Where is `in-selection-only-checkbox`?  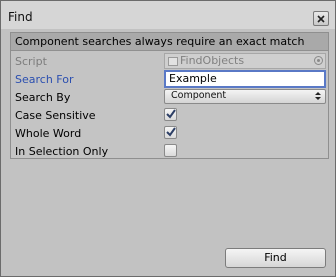 in-selection-only-checkbox is located at coordinates (170, 150).